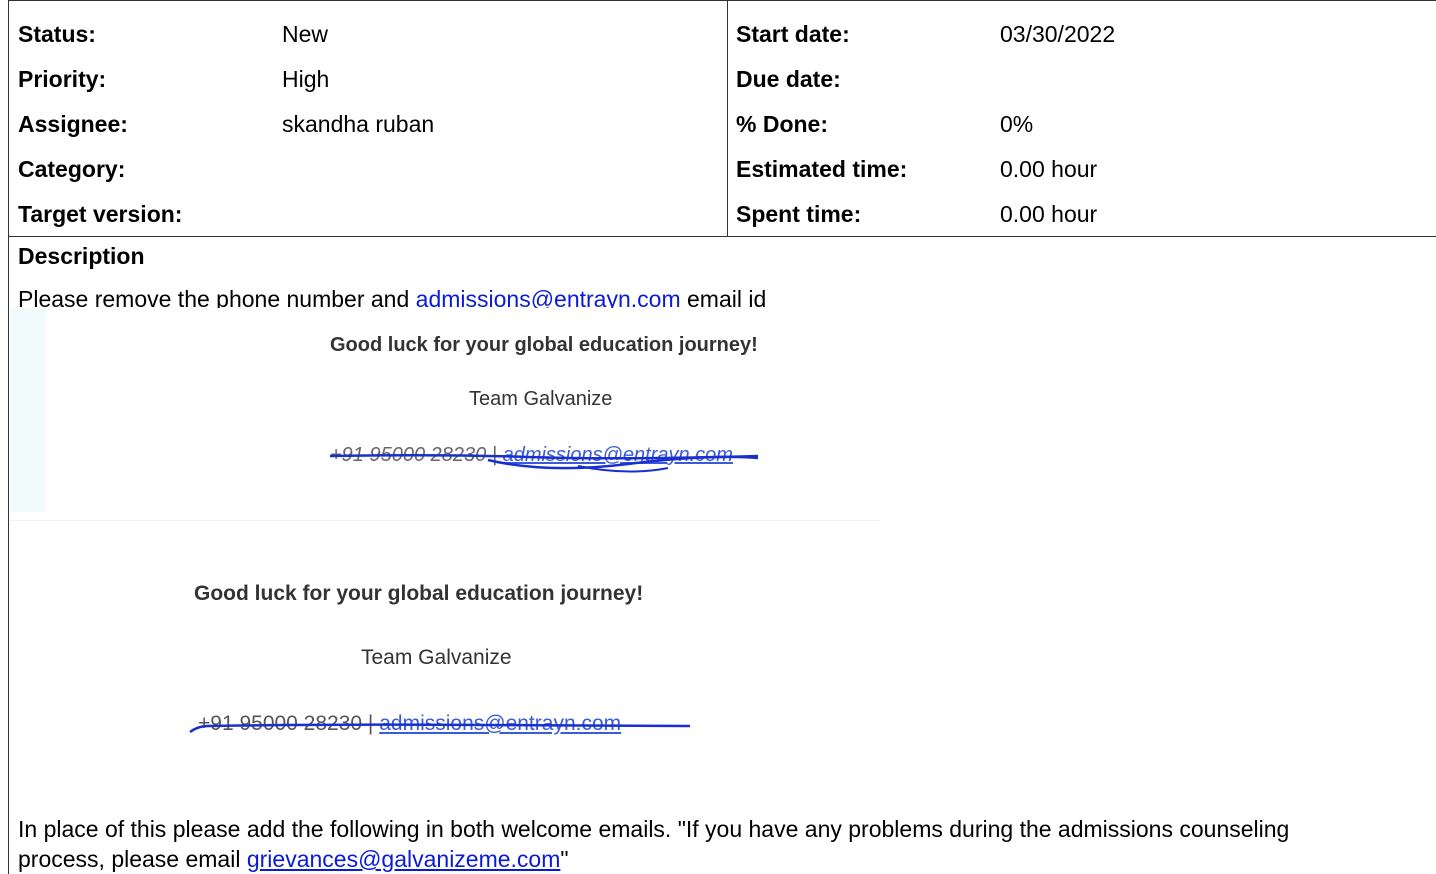 This screenshot has width=1436, height=874. Describe the element at coordinates (1058, 34) in the screenshot. I see `start-date-value: 03/30/2022` at that location.